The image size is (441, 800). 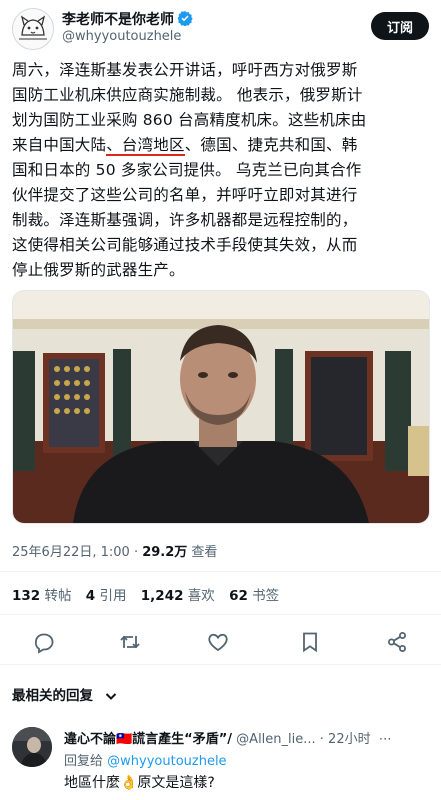 I want to click on tweet-line: 国防工业机床供应商实施制裁。 他表示，俄罗斯计, so click(x=187, y=95).